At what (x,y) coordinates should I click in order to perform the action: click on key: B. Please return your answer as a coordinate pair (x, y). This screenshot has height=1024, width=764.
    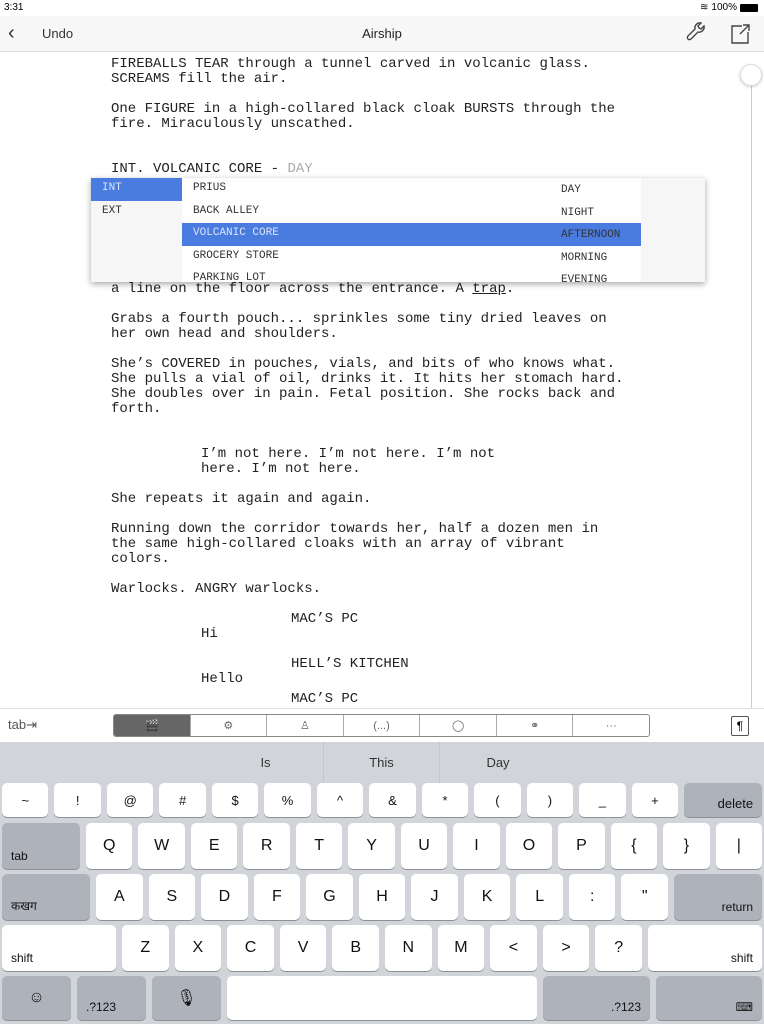
    Looking at the image, I should click on (355, 948).